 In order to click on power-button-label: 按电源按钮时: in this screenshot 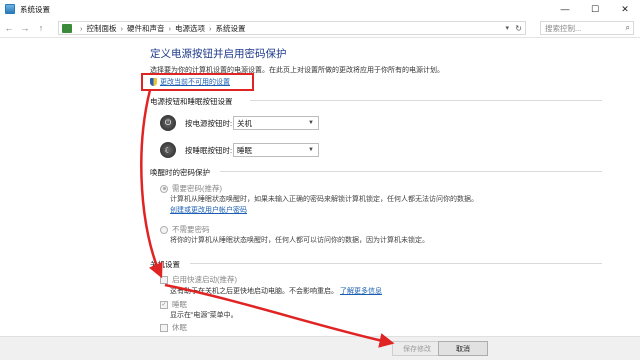, I will do `click(209, 123)`.